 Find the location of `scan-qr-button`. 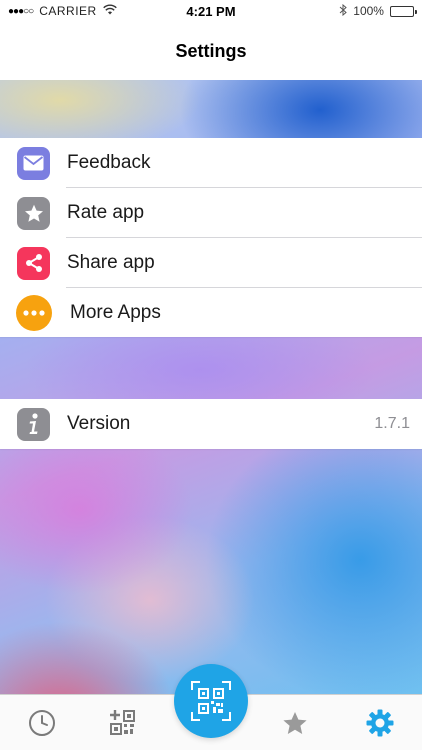

scan-qr-button is located at coordinates (211, 701).